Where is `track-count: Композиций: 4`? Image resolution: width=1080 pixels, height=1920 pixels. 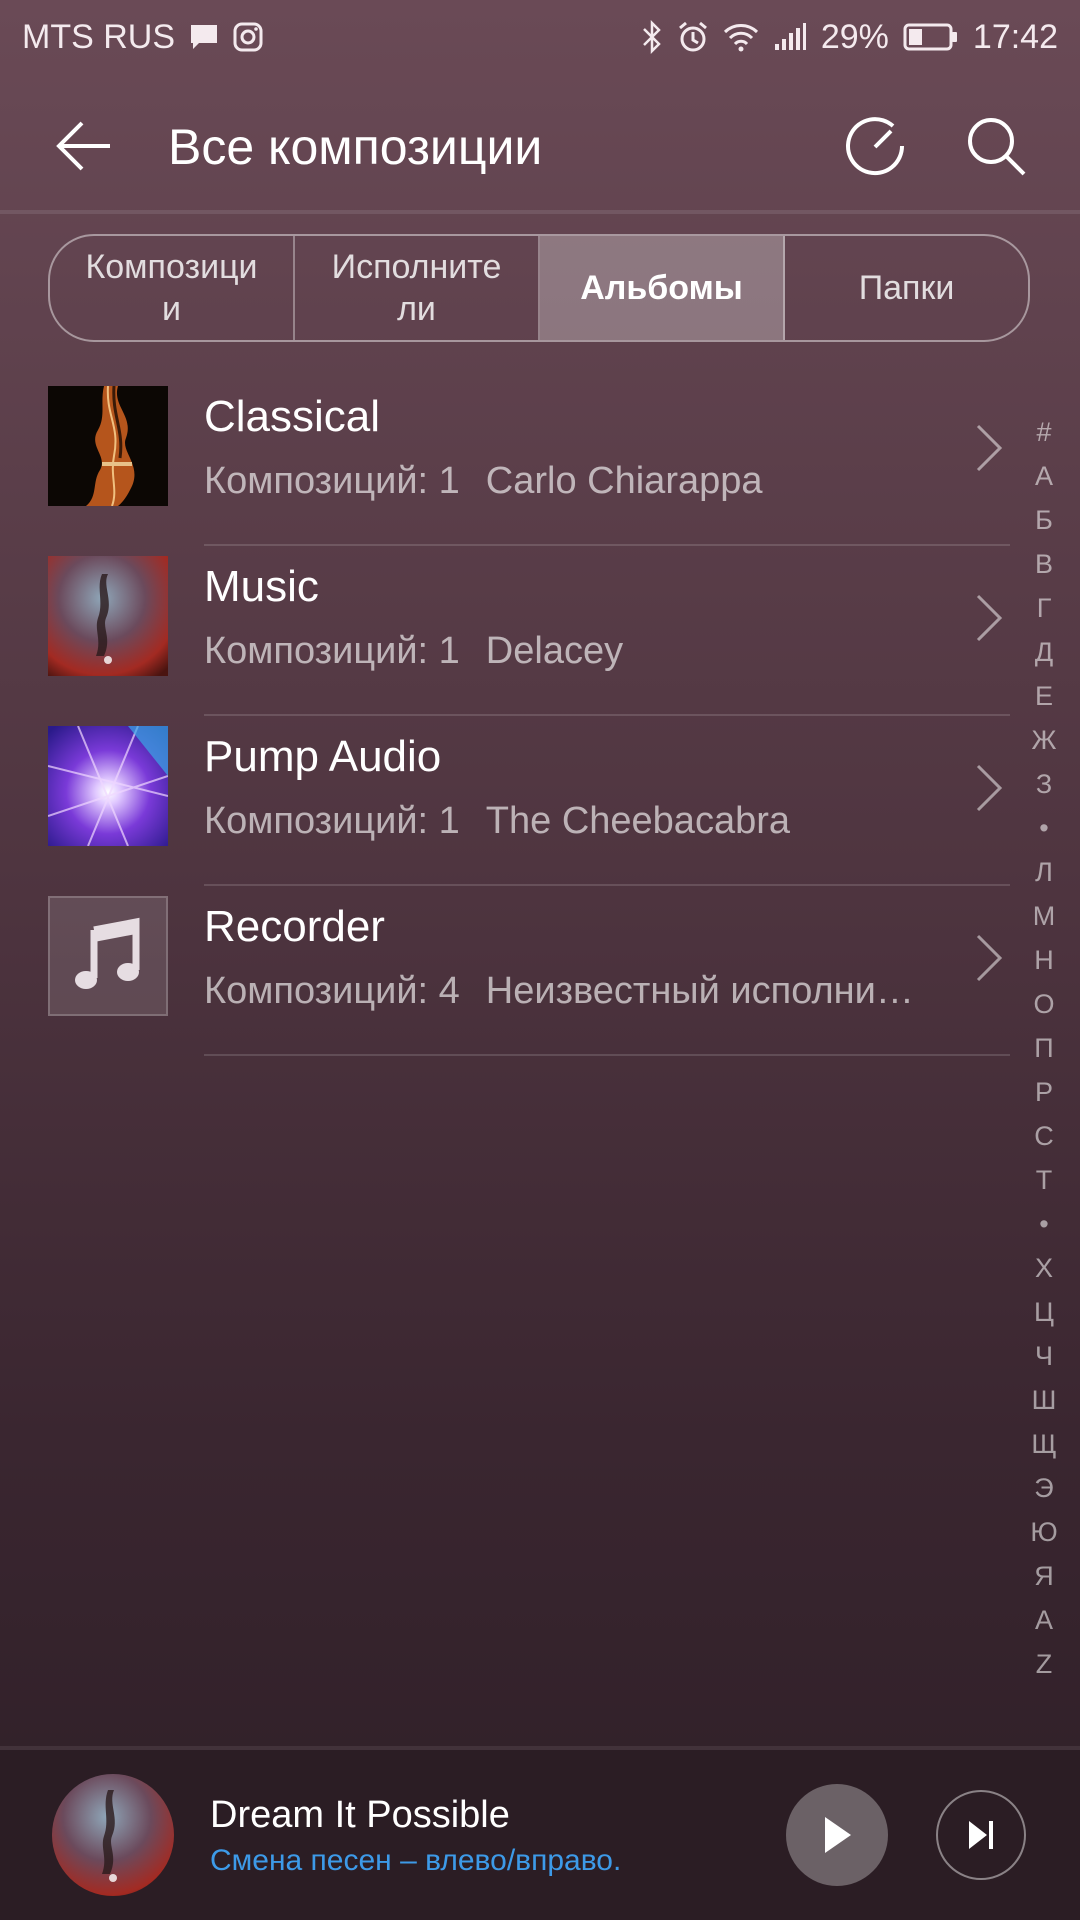
track-count: Композиций: 4 is located at coordinates (332, 991).